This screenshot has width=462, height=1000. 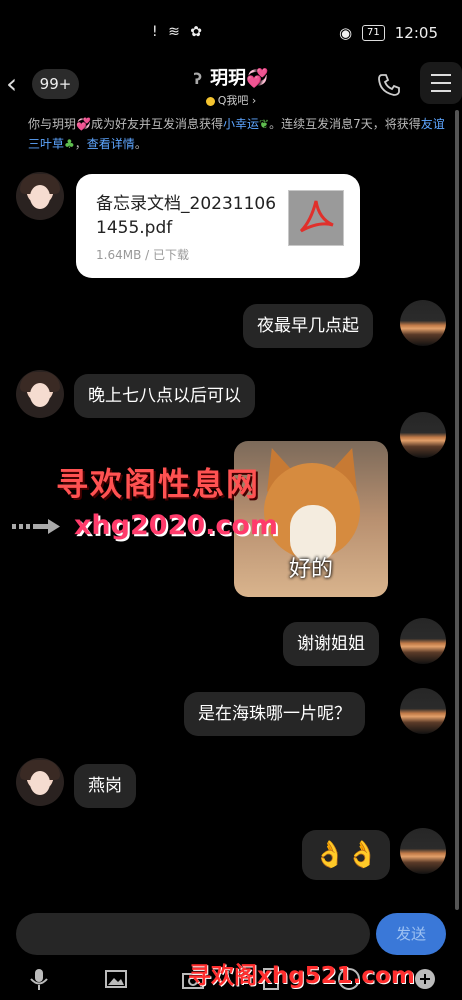 I want to click on message-bubble-outgoing: 谢谢姐姐, so click(x=331, y=644).